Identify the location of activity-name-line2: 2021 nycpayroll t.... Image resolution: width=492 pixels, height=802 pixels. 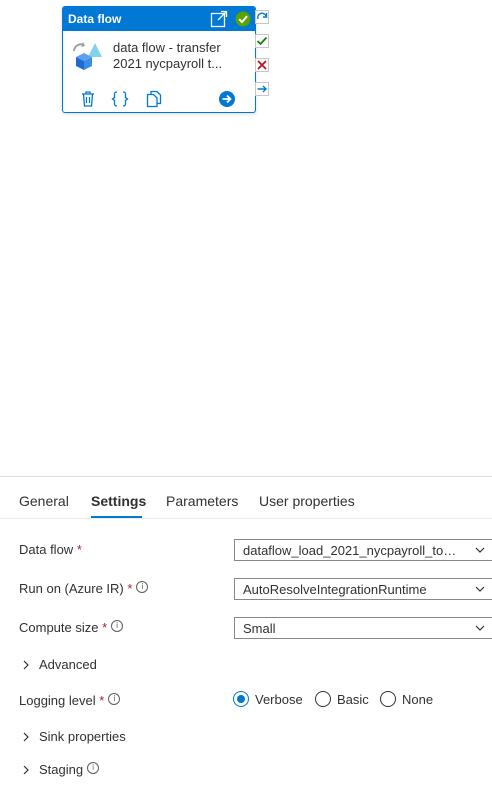
(168, 63).